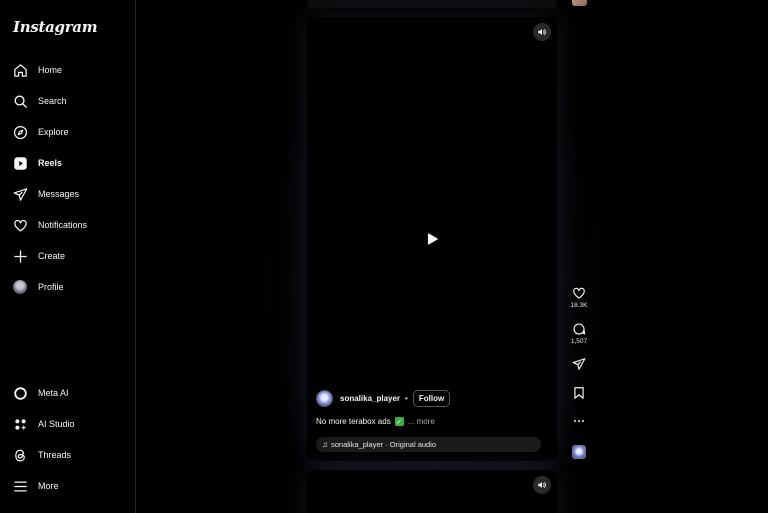 The height and width of the screenshot is (513, 768). Describe the element at coordinates (20, 163) in the screenshot. I see `reels-icon` at that location.